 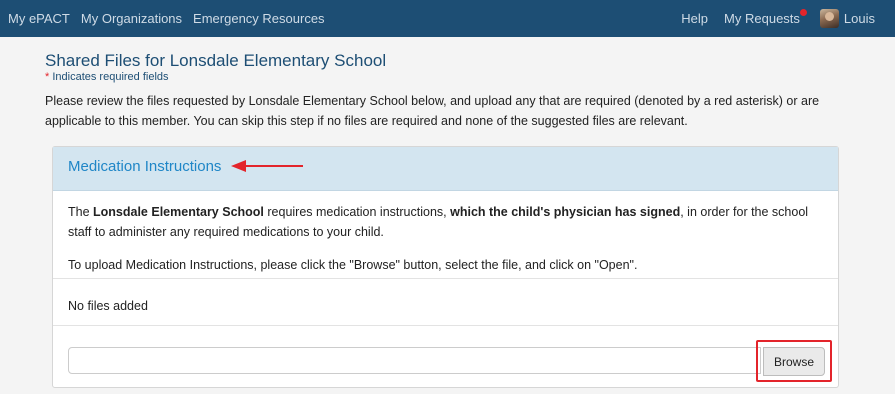 What do you see at coordinates (108, 306) in the screenshot?
I see `no-files-text: No files added` at bounding box center [108, 306].